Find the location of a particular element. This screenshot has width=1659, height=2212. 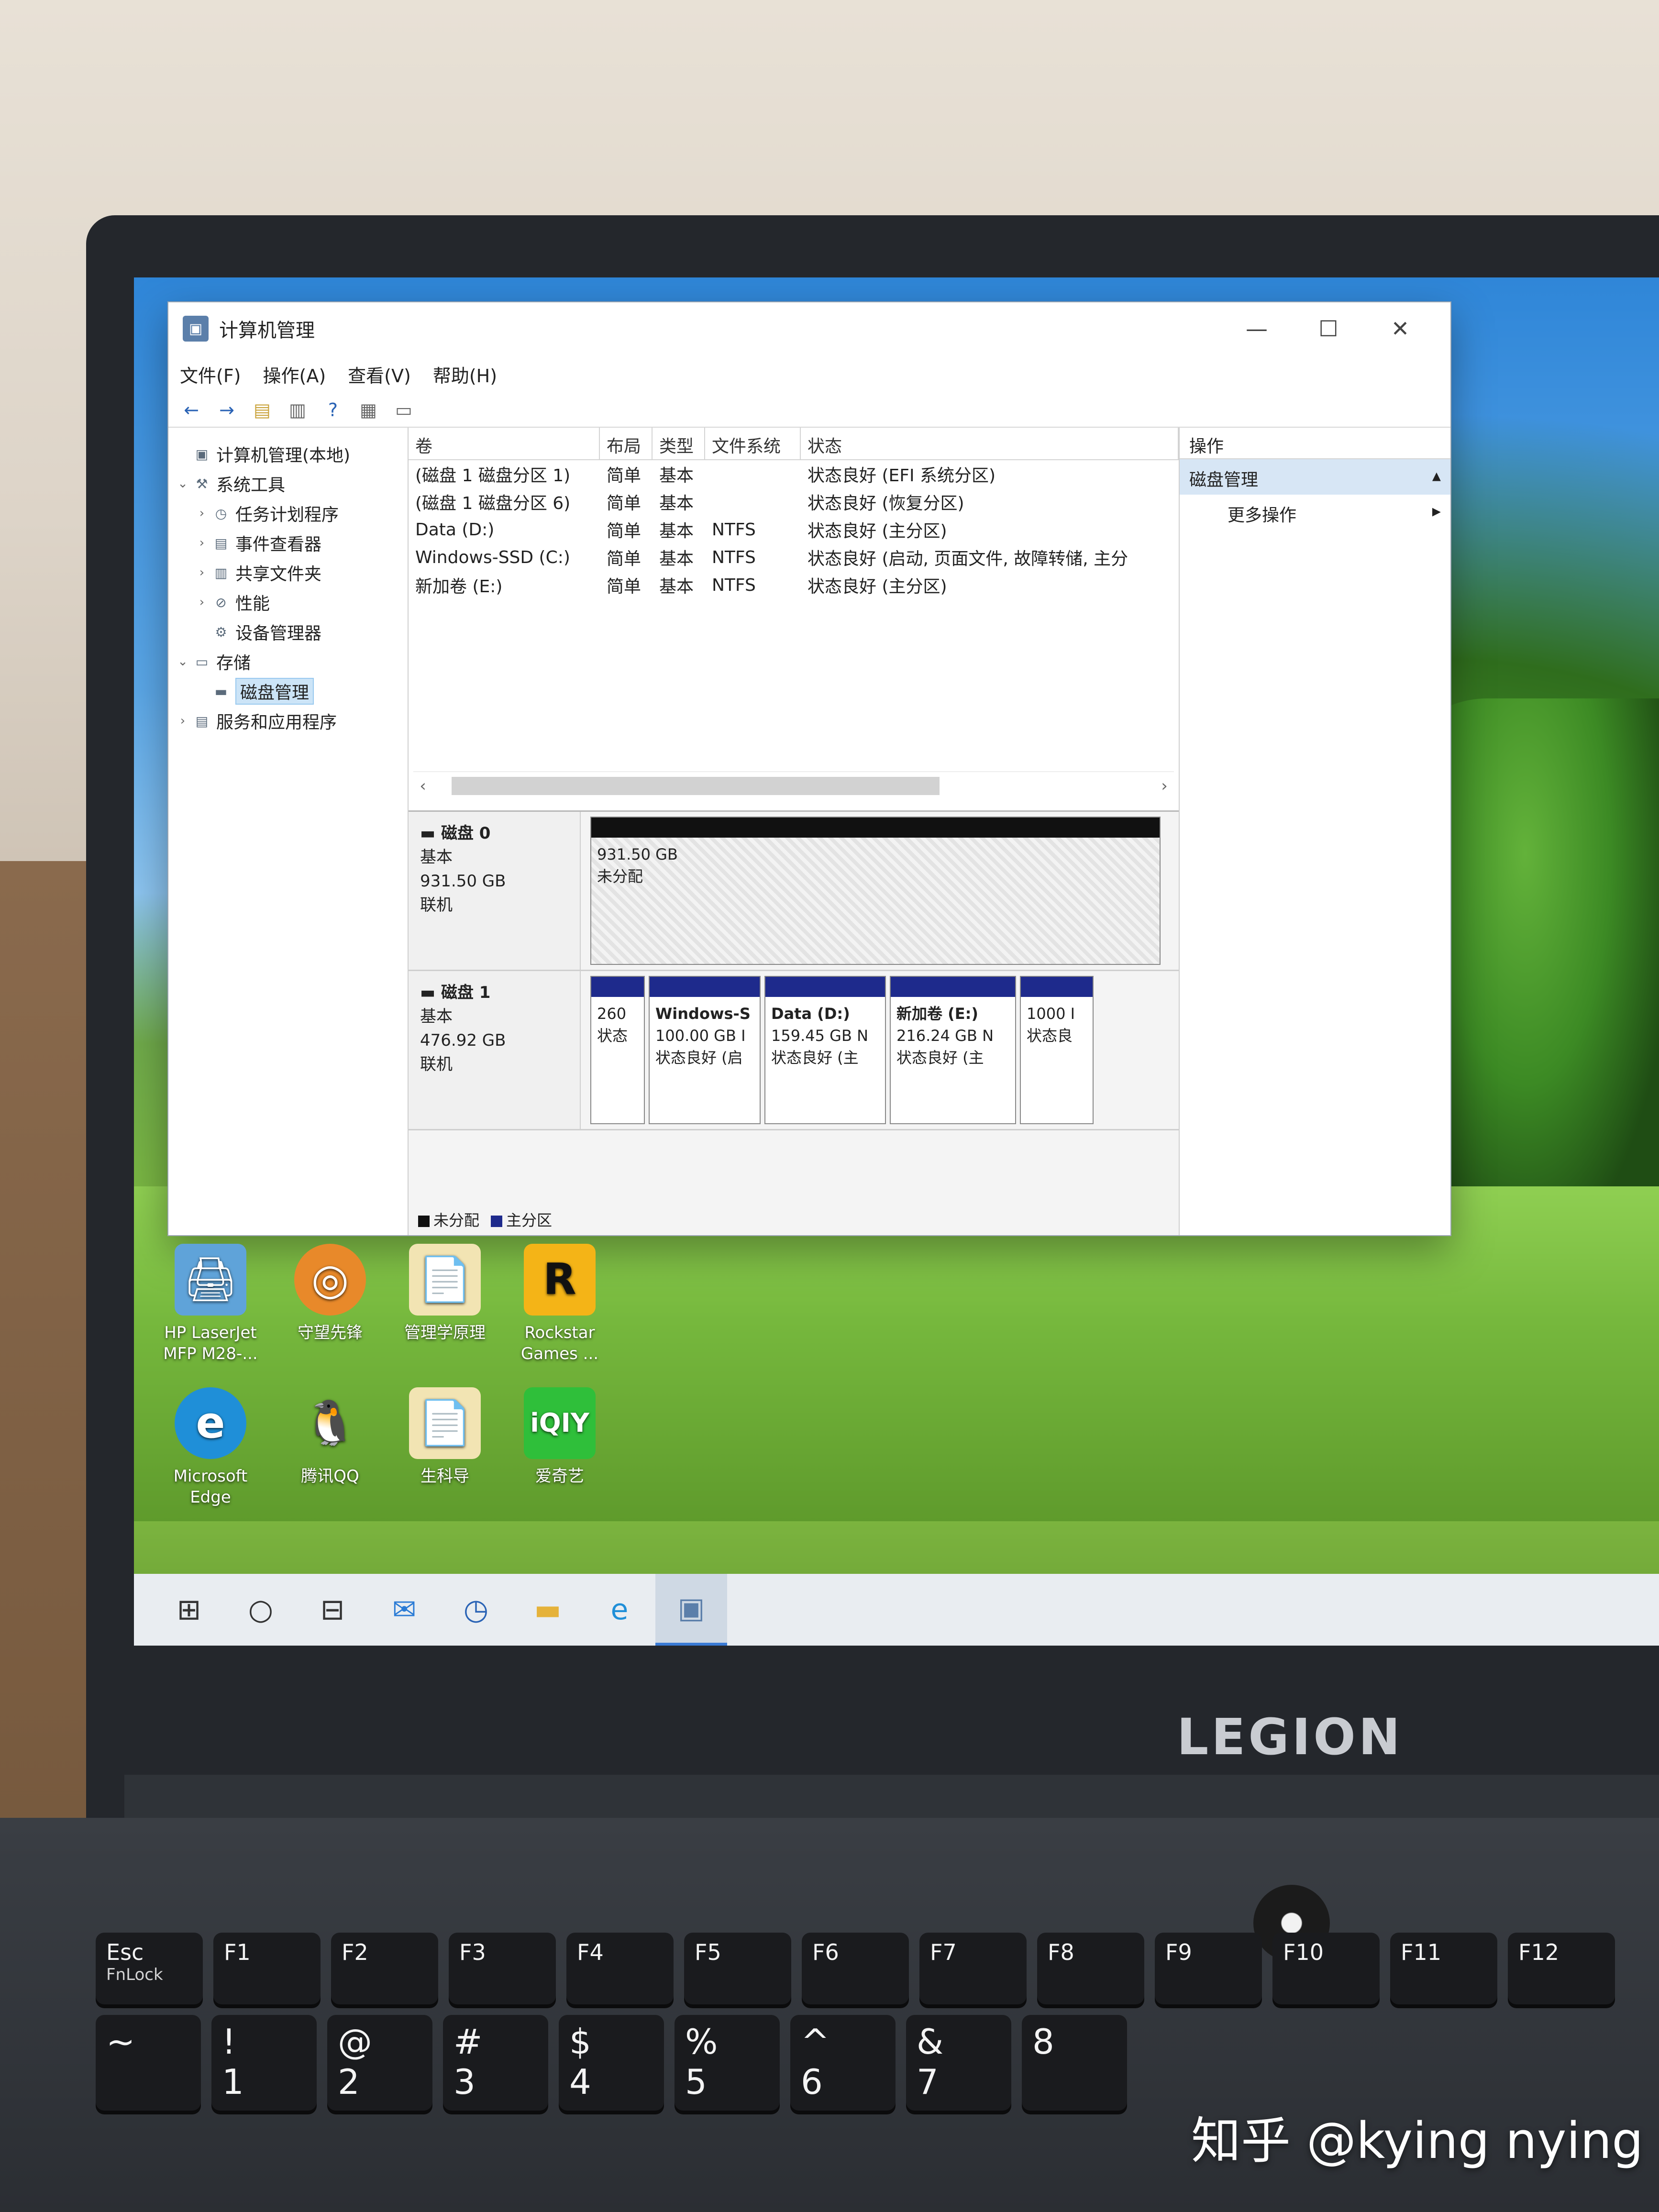

tree-item-performance: › ⊘ 性能 is located at coordinates (288, 602).